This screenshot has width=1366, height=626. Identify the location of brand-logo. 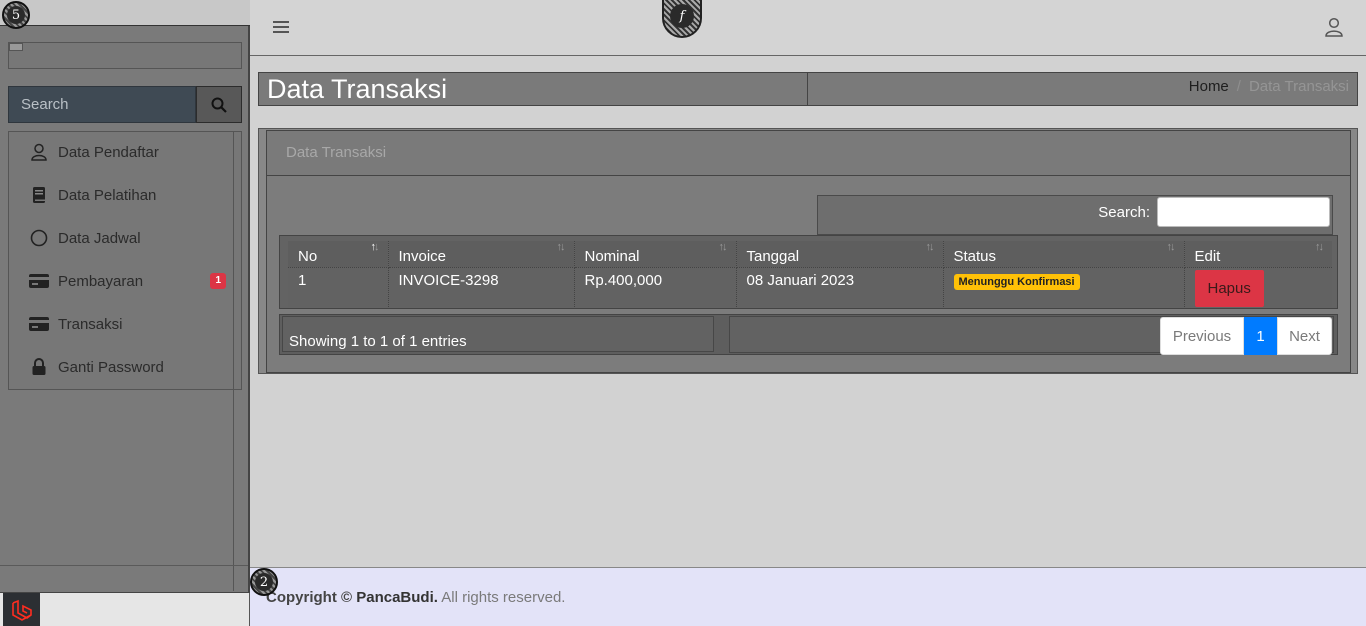
(16, 47).